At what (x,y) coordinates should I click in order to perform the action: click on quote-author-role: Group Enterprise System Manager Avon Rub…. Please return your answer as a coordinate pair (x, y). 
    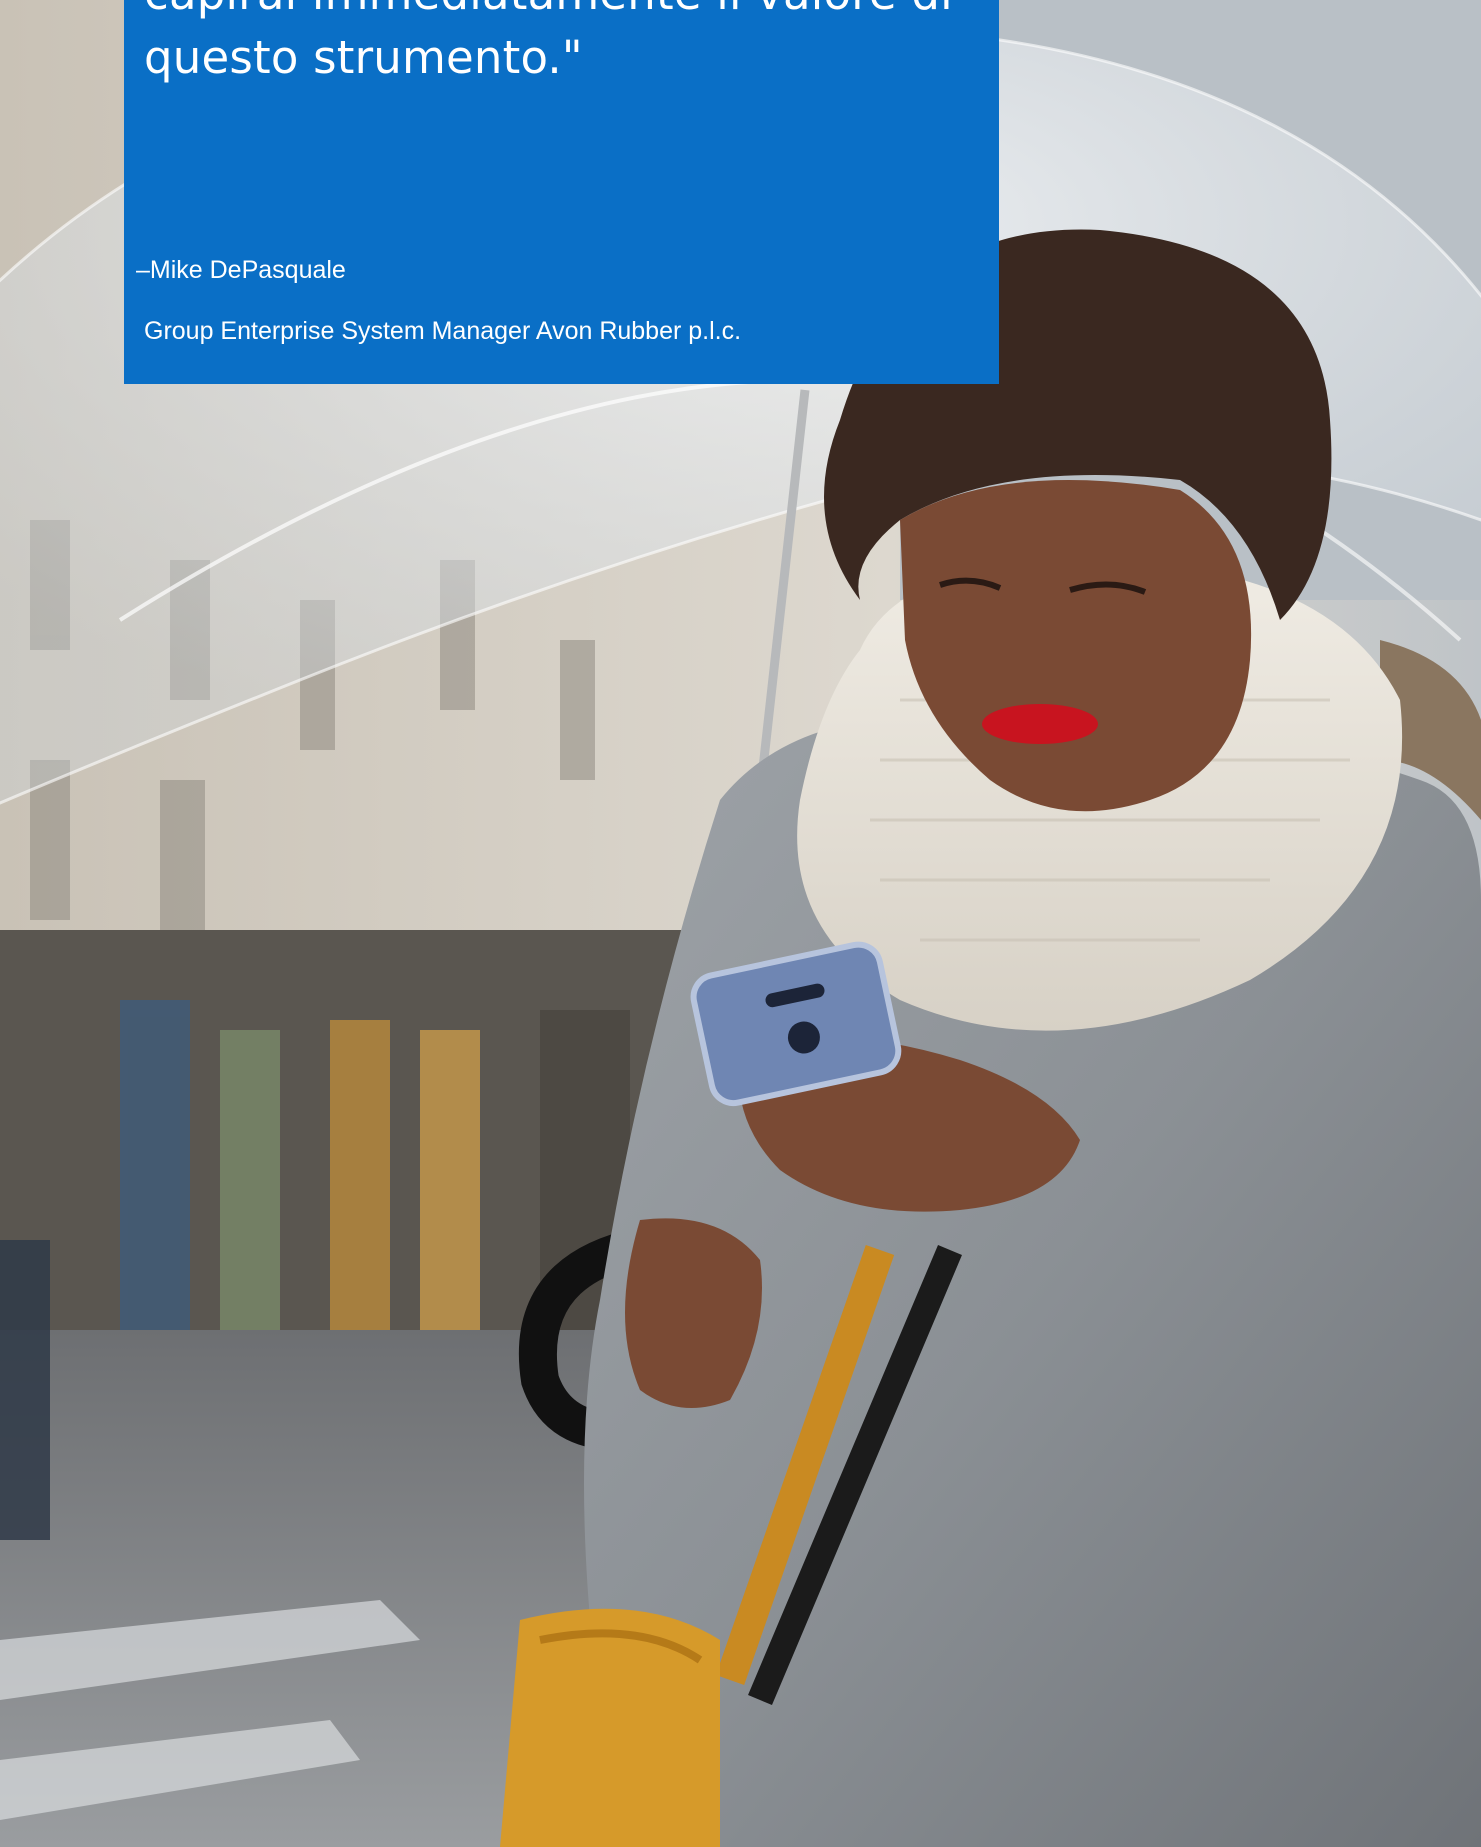
    Looking at the image, I should click on (443, 331).